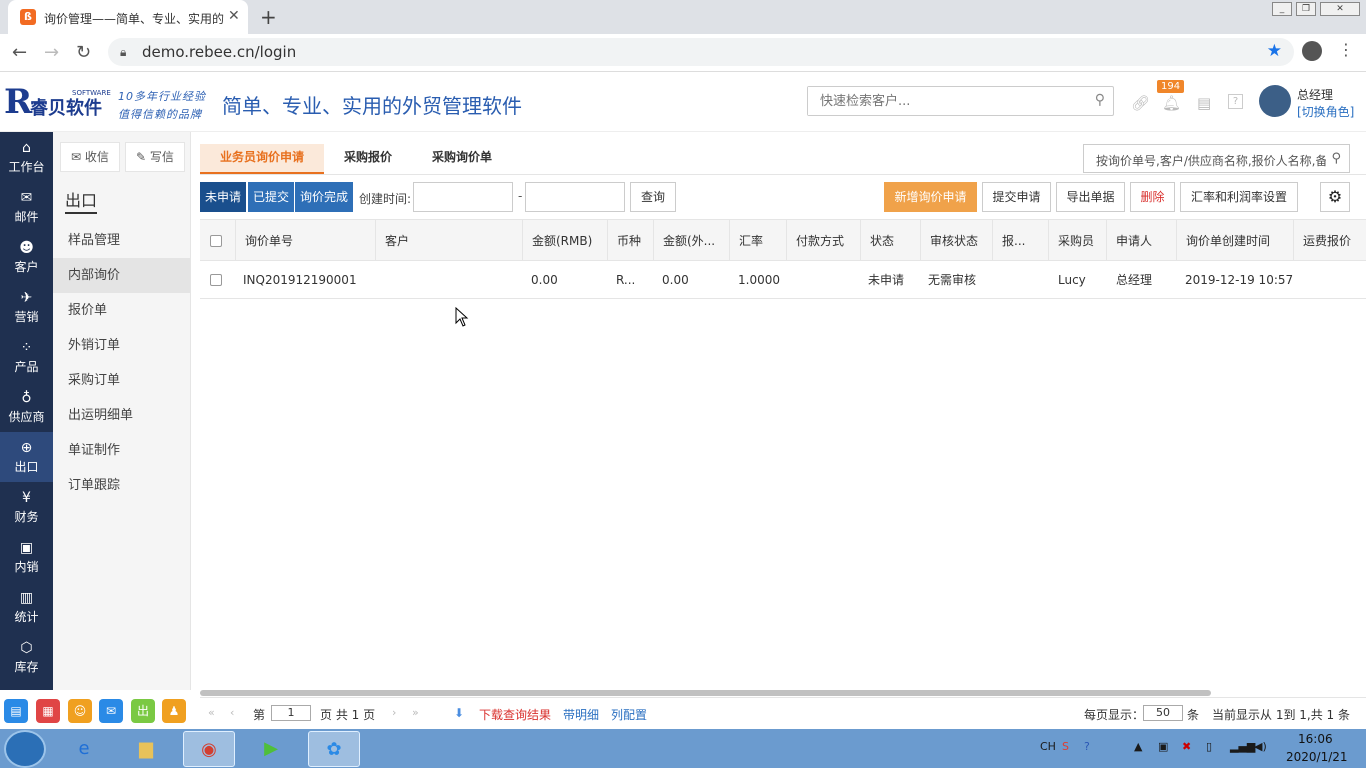 Image resolution: width=1366 pixels, height=768 pixels. What do you see at coordinates (84, 749) in the screenshot?
I see `ie-icon: e` at bounding box center [84, 749].